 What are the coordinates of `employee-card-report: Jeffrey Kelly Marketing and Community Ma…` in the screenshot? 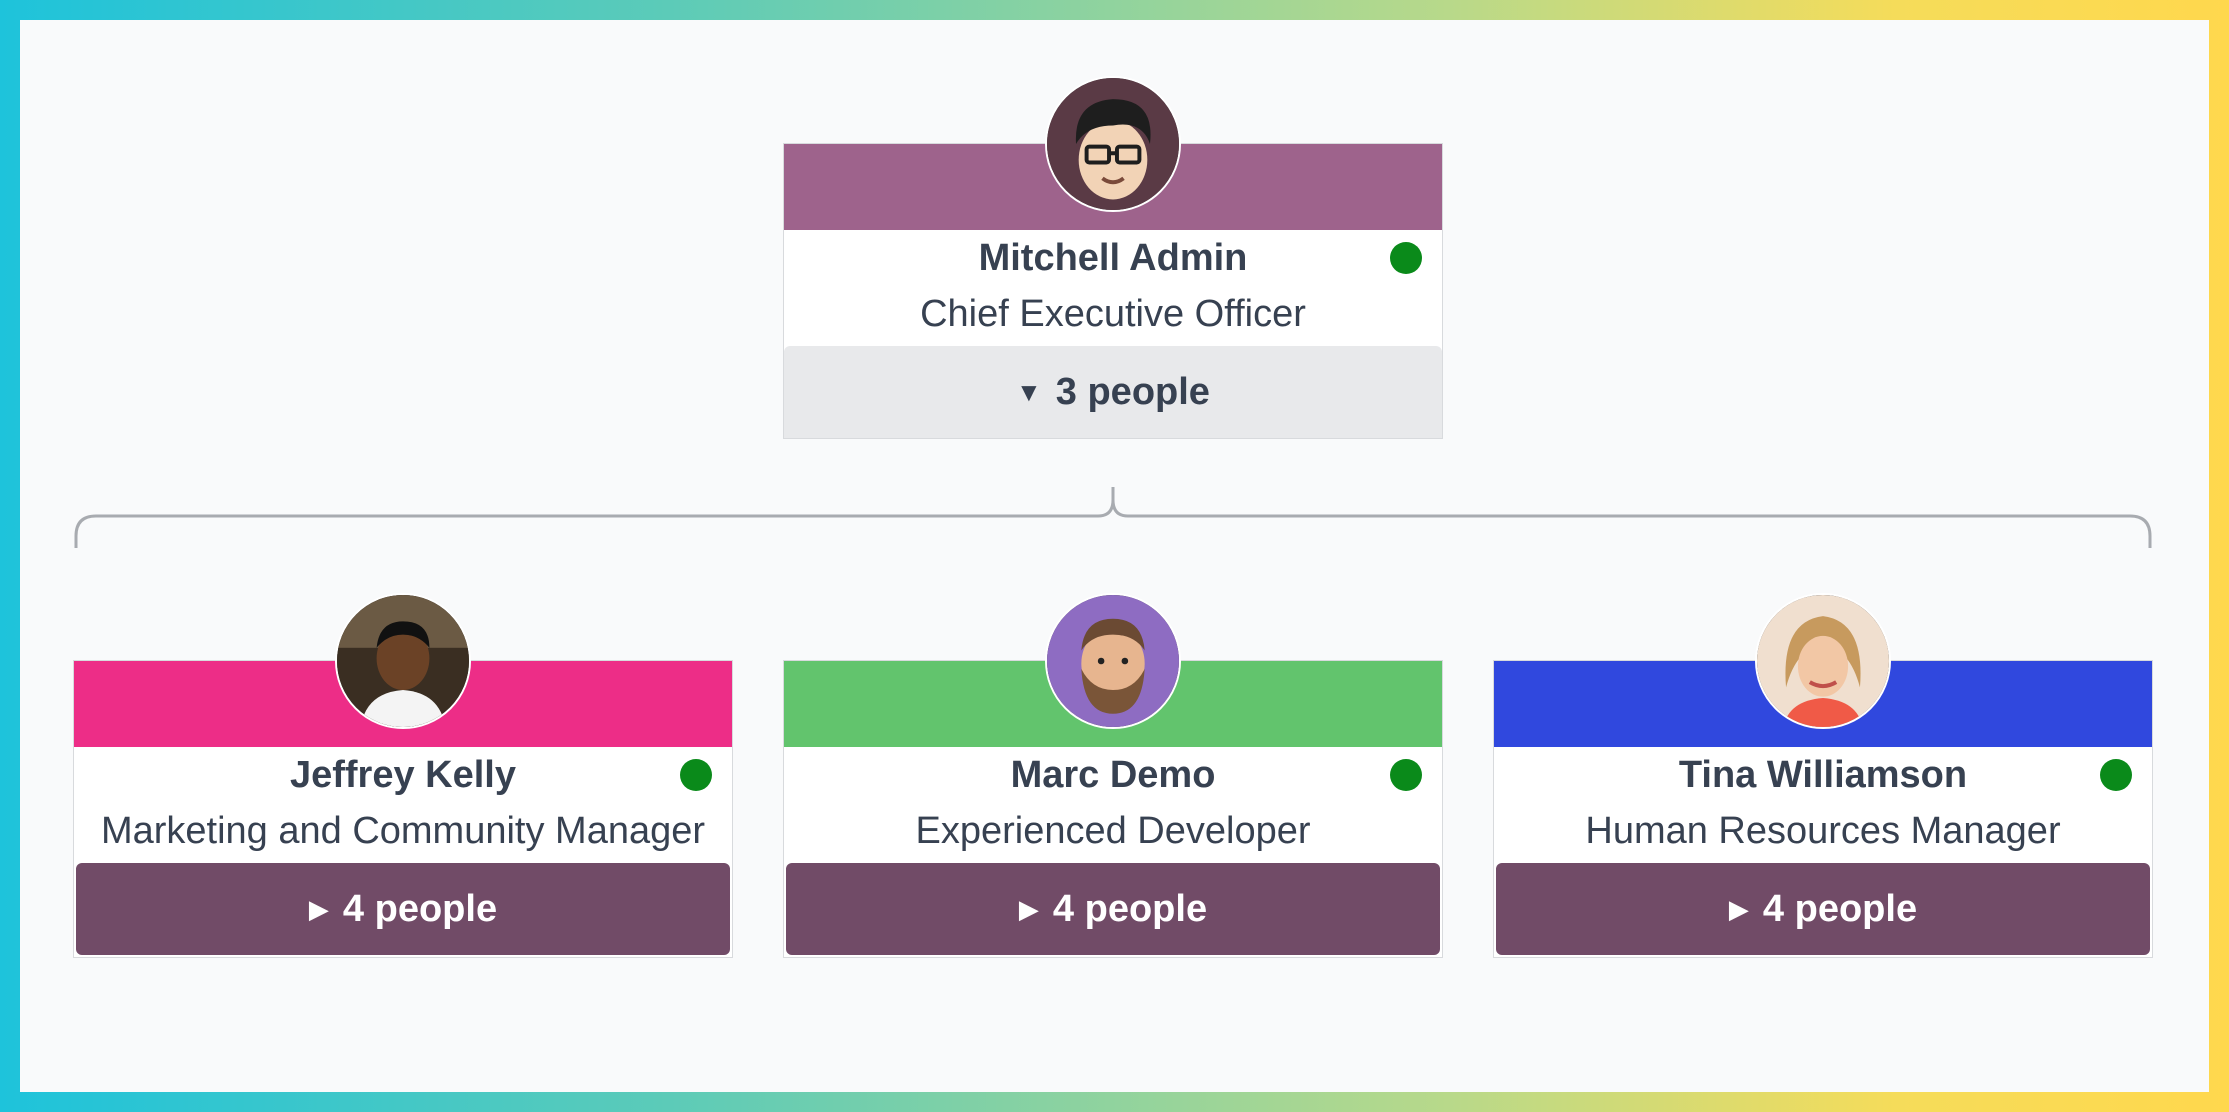 It's located at (403, 775).